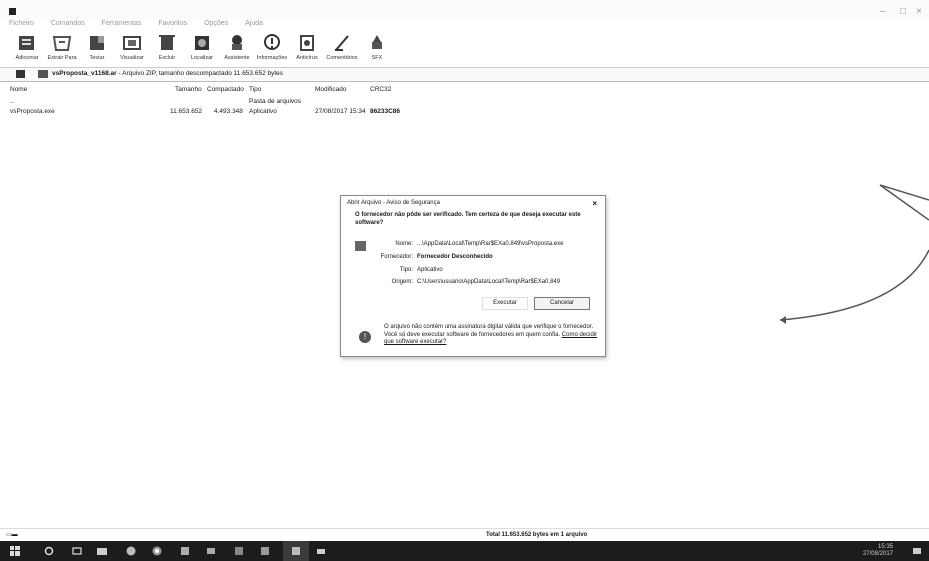 This screenshot has height=561, width=929. I want to click on info-label: Informações, so click(272, 58).